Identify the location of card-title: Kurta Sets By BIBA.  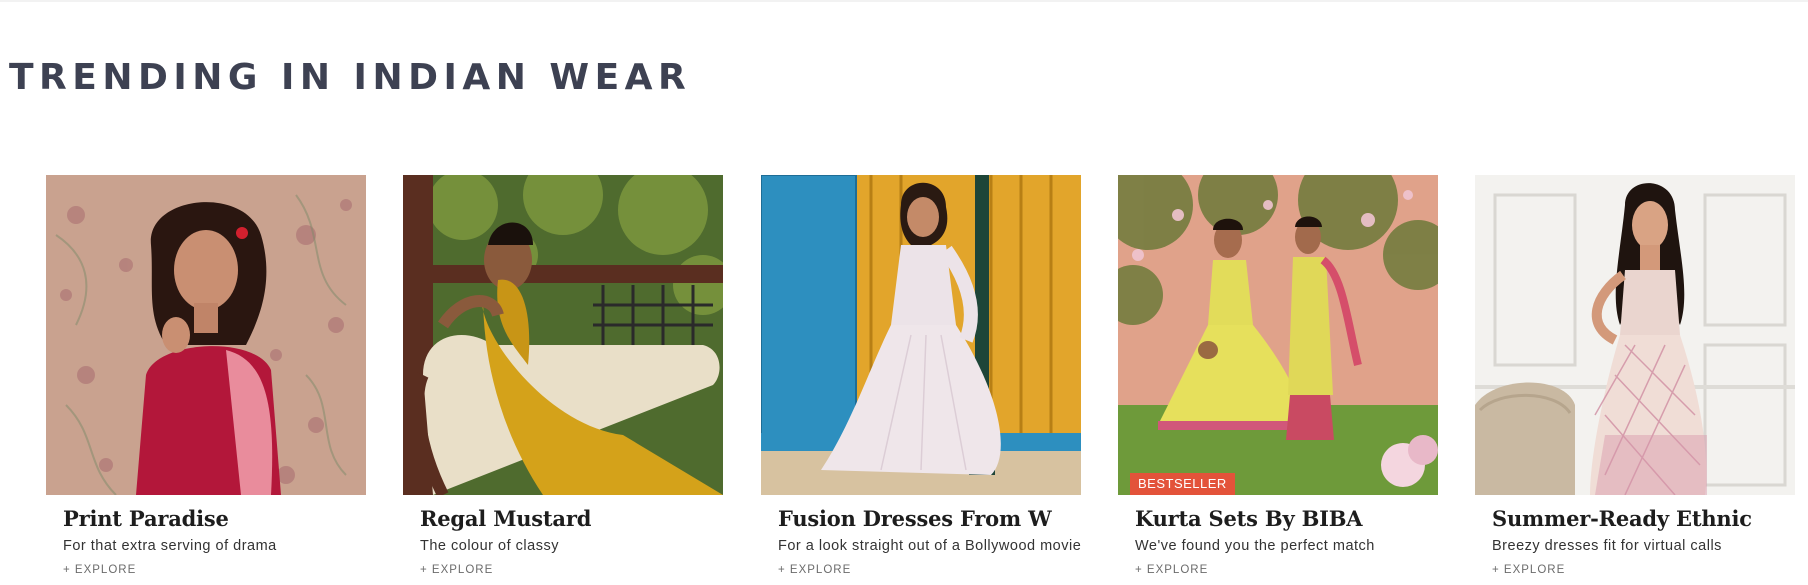
(1249, 519).